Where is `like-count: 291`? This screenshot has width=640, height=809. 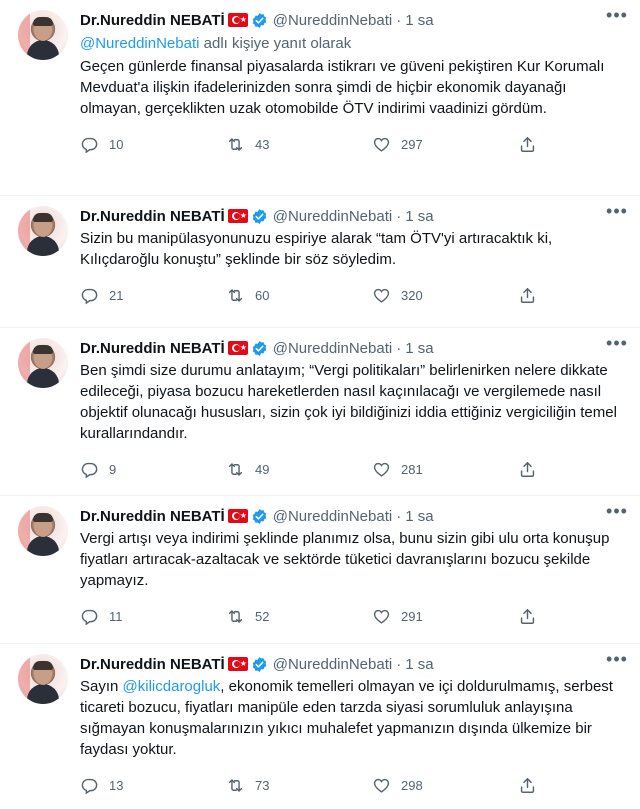
like-count: 291 is located at coordinates (412, 616).